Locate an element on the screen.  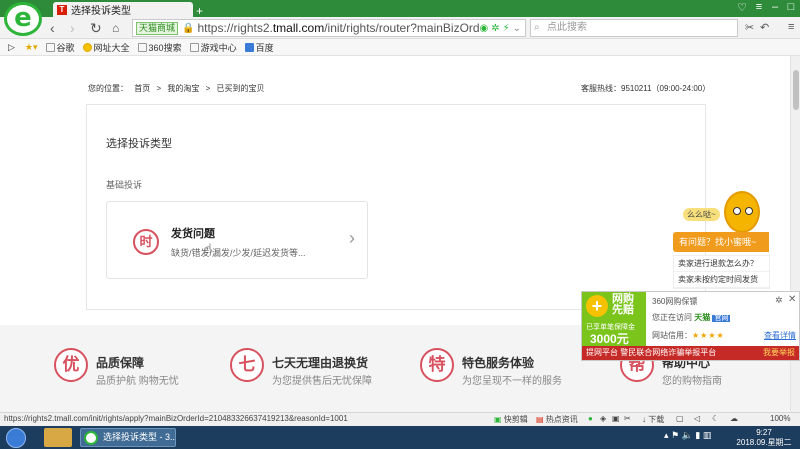
back-icon: ‹ is located at coordinates (52, 28).